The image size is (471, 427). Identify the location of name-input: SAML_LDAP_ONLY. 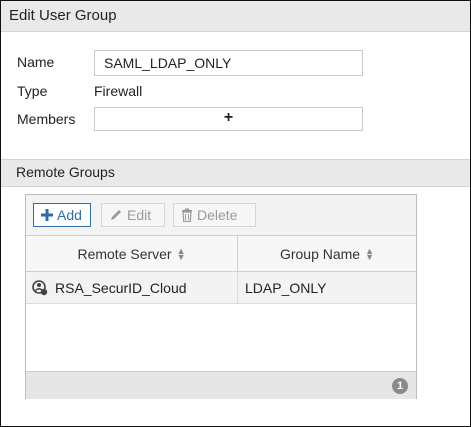
(228, 63).